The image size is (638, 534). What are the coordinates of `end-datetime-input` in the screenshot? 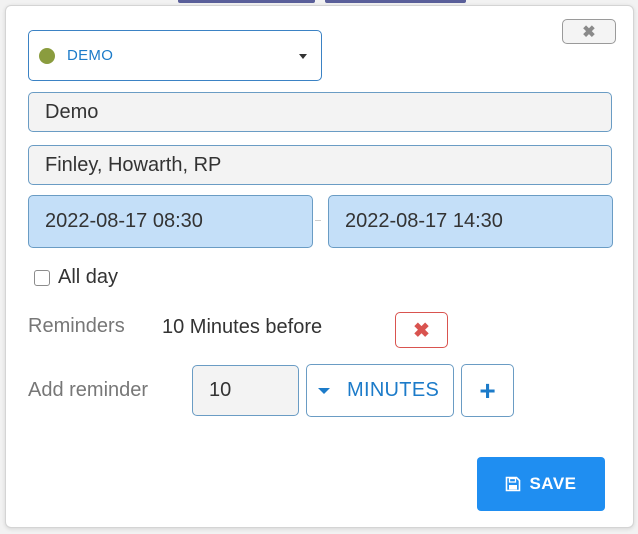 It's located at (470, 221).